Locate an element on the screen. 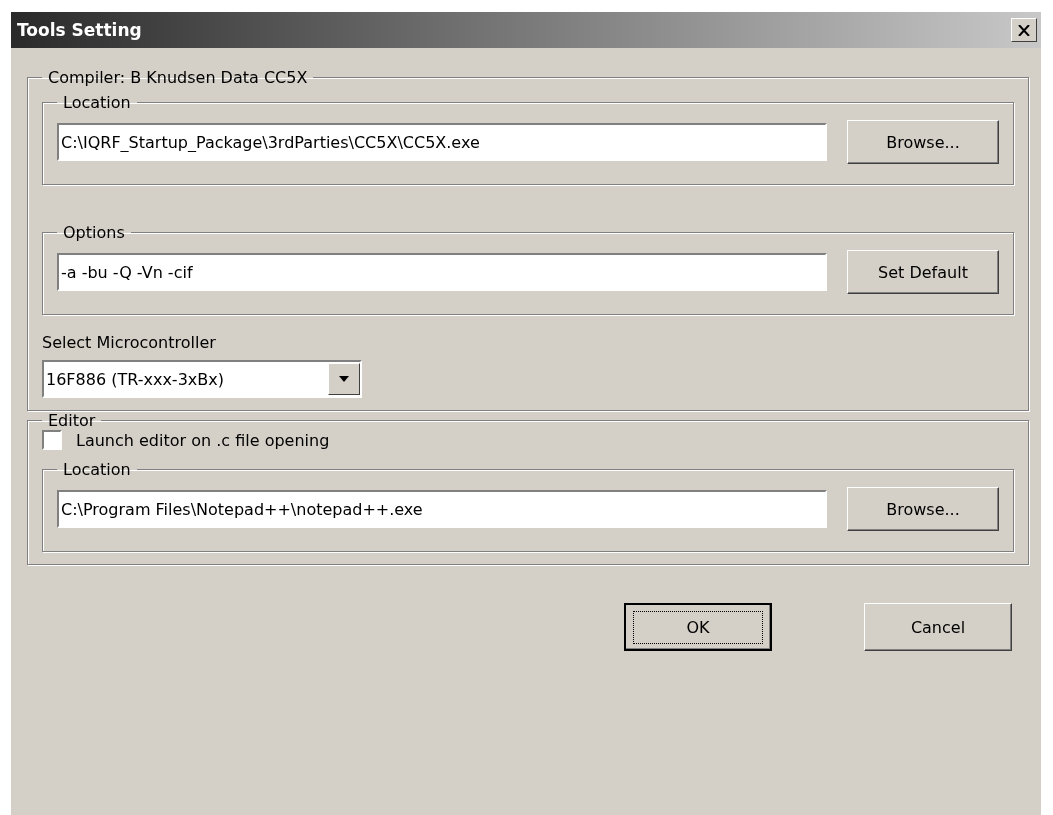  group-legend: Options is located at coordinates (94, 232).